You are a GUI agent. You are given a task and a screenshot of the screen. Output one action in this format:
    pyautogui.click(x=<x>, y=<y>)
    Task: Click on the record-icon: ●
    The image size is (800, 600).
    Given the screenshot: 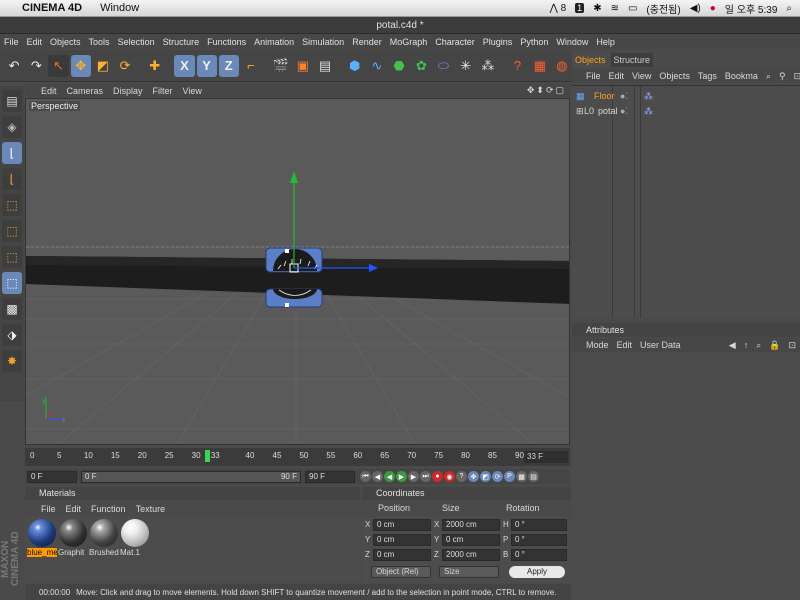 What is the action you would take?
    pyautogui.click(x=437, y=476)
    